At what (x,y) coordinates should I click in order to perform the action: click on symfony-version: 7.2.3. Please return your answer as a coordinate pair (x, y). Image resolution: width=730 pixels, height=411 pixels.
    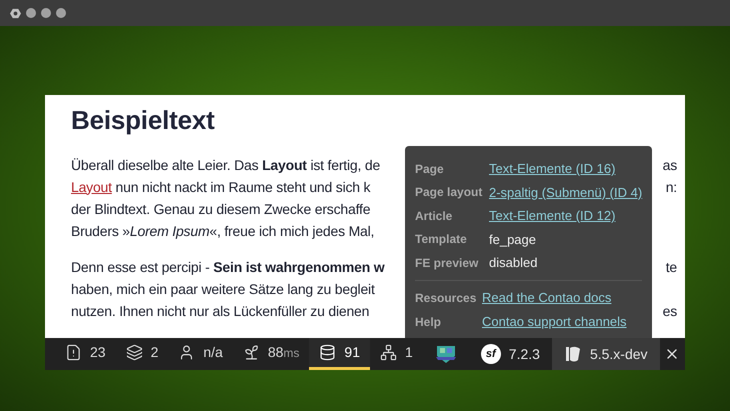
    Looking at the image, I should click on (524, 354).